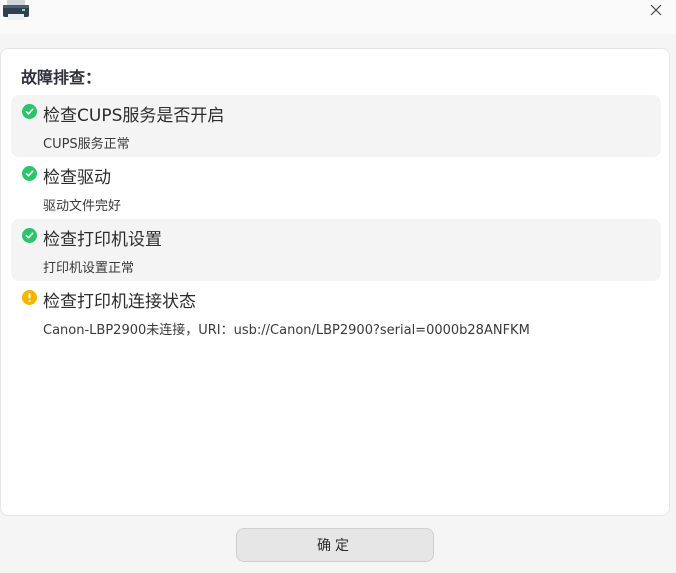  What do you see at coordinates (336, 250) in the screenshot?
I see `check-item-printer-settings: 检查打印机设置 打印机设置正常` at bounding box center [336, 250].